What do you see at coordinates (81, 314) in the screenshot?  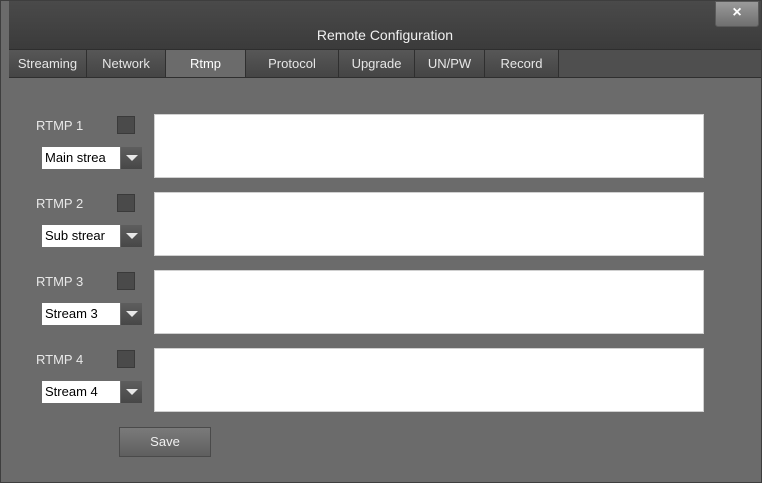 I see `rtmp3-stream-value: Stream 3` at bounding box center [81, 314].